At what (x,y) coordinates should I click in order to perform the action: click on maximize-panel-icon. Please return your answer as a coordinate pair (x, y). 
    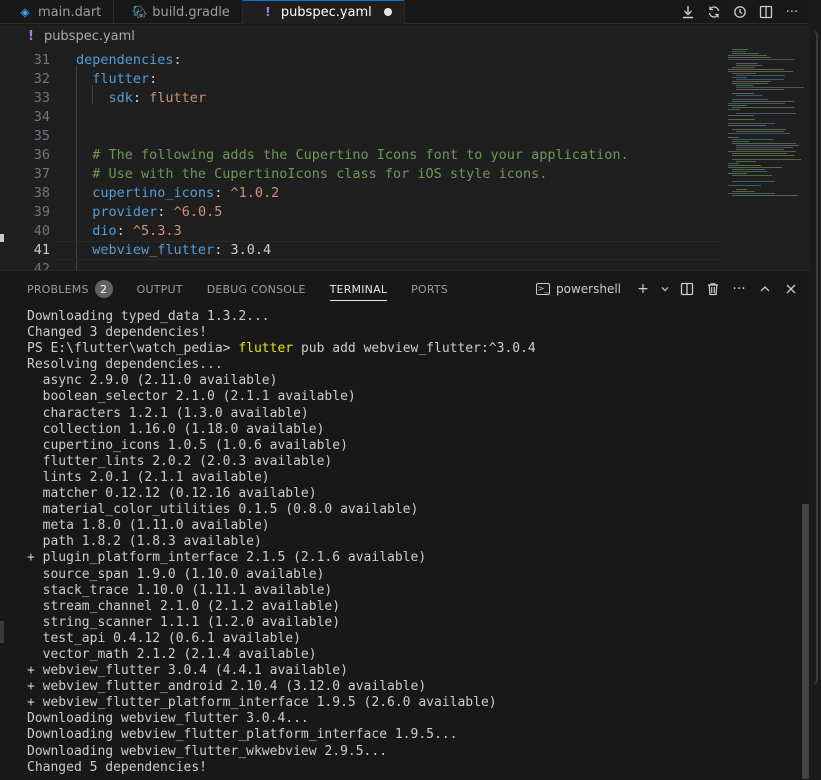
    Looking at the image, I should click on (765, 289).